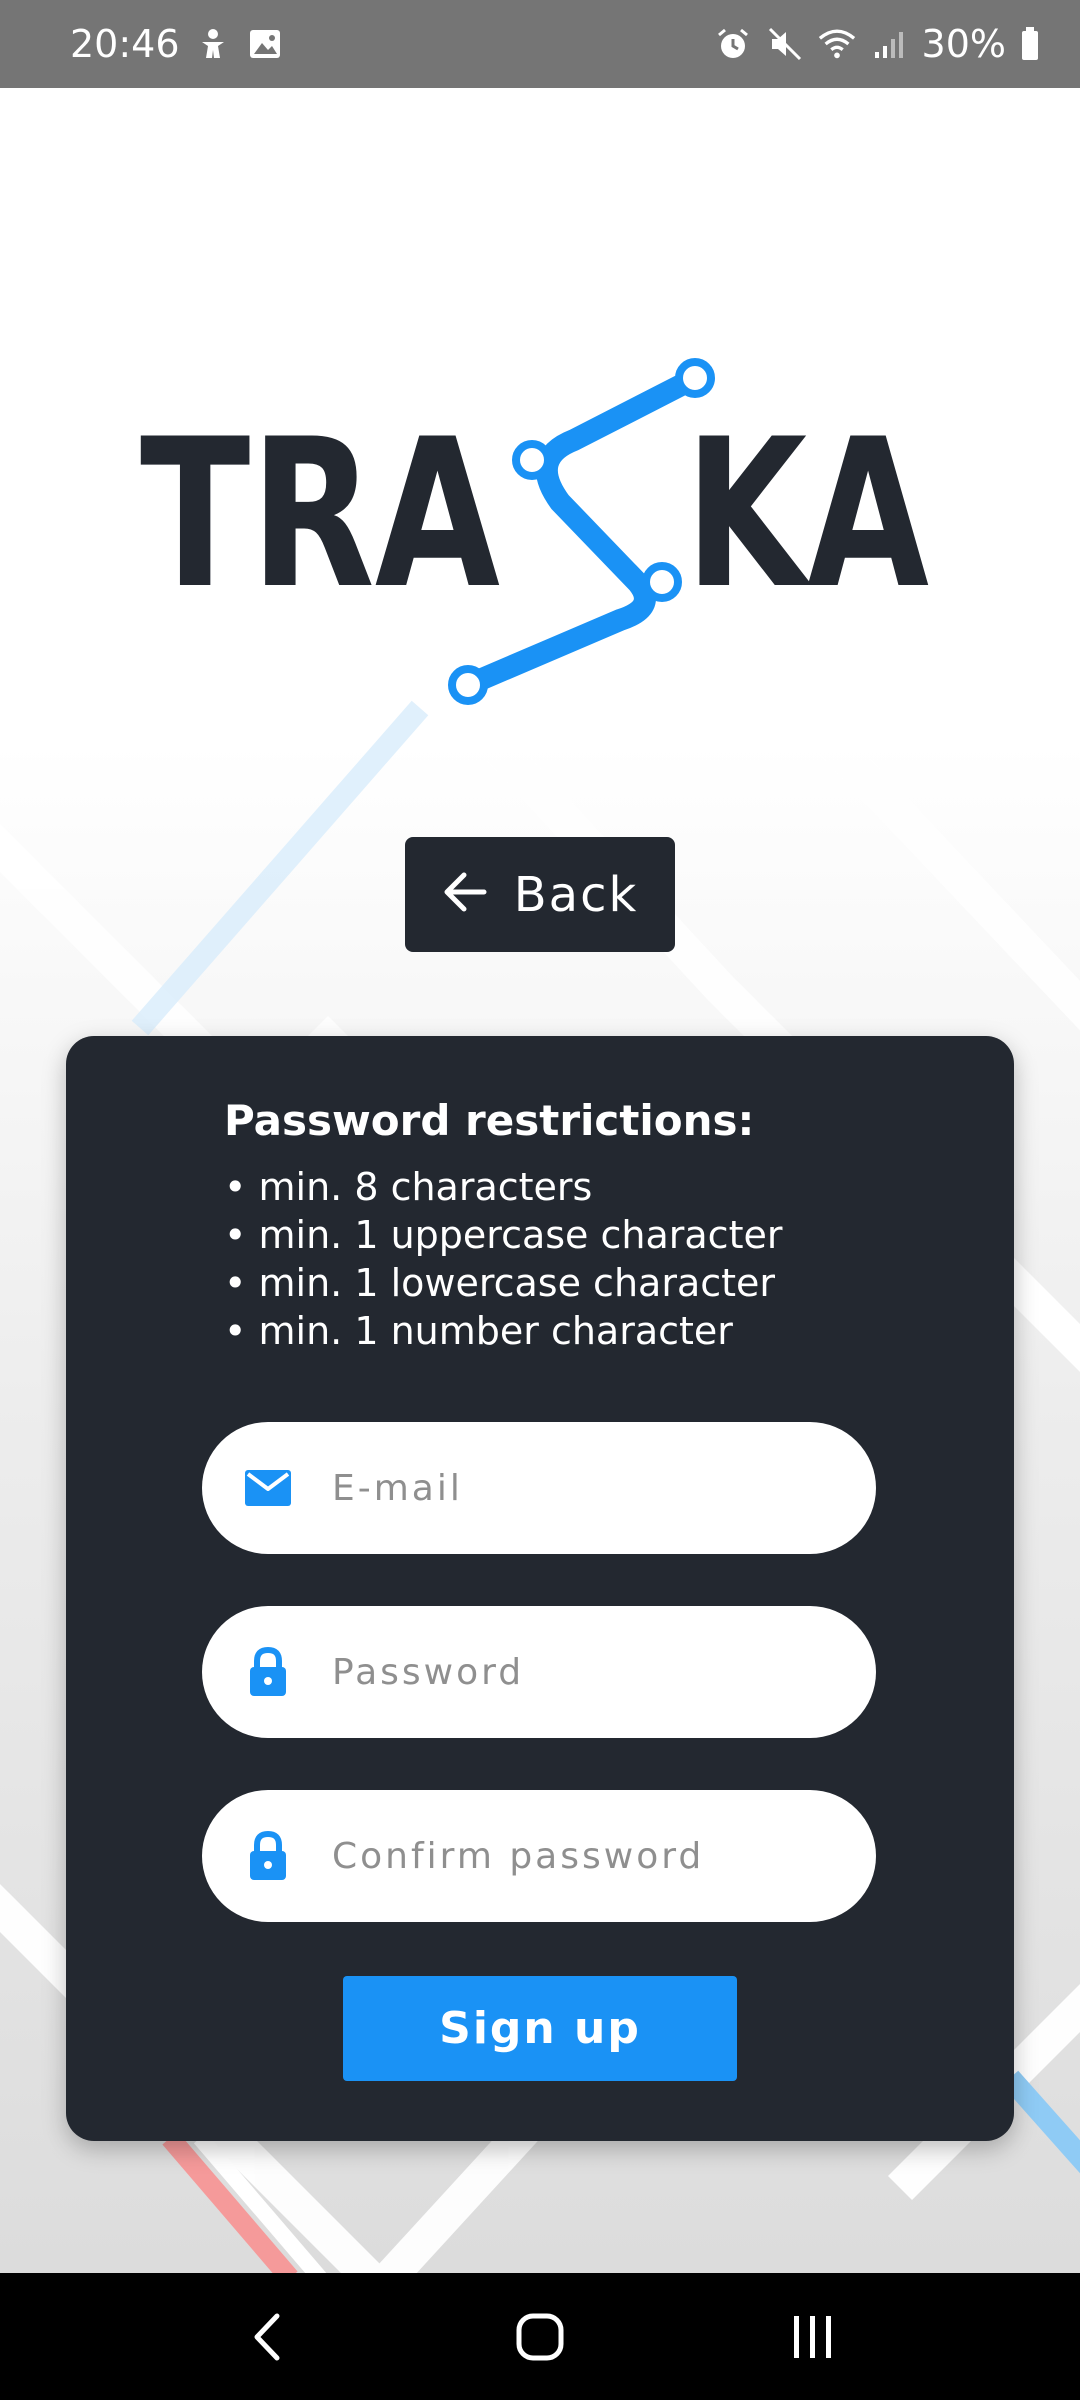 Image resolution: width=1080 pixels, height=2400 pixels. I want to click on accessibility-icon, so click(213, 44).